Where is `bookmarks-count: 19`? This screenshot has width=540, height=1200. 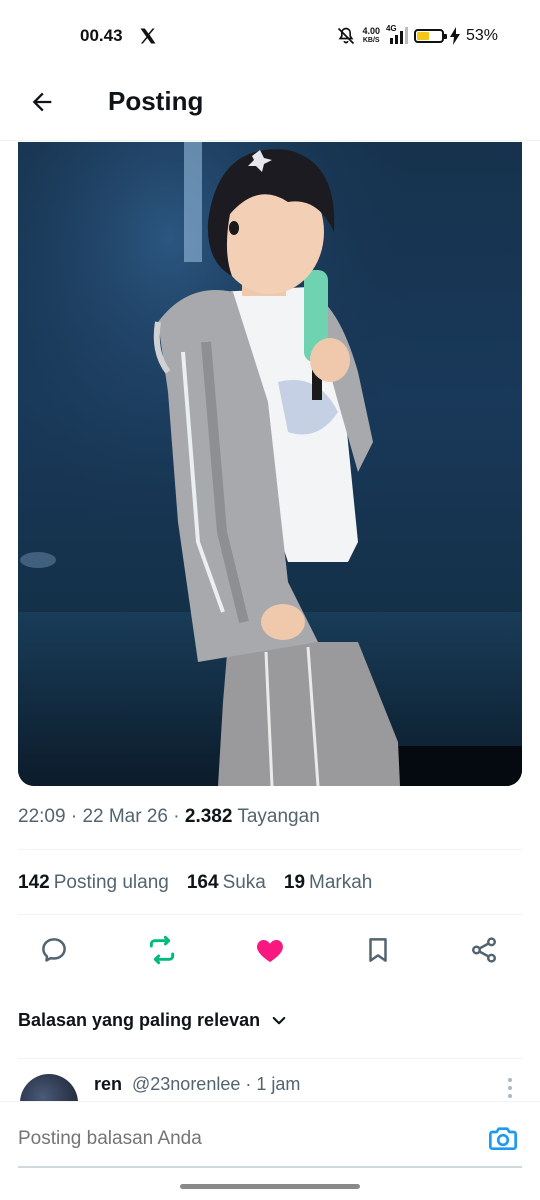 bookmarks-count: 19 is located at coordinates (294, 882).